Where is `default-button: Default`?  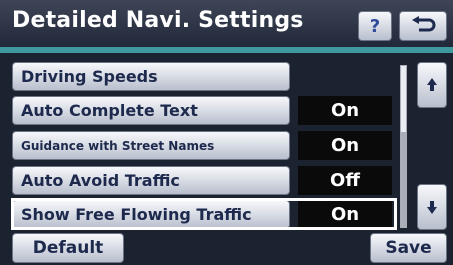
default-button: Default is located at coordinates (68, 248).